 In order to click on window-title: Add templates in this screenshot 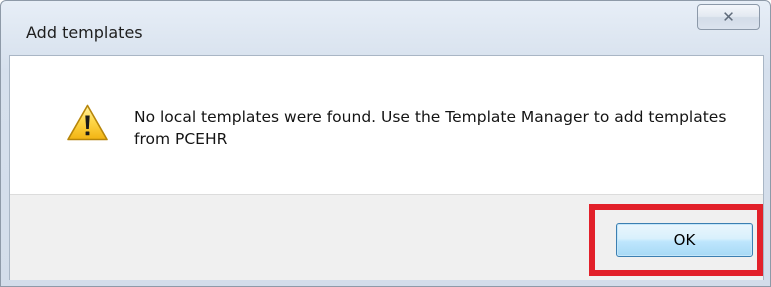, I will do `click(84, 32)`.